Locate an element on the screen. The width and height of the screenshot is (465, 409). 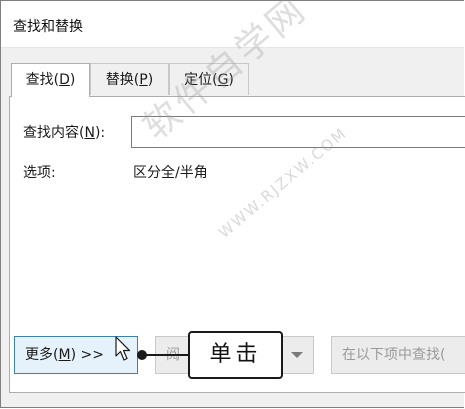
dropdown-caret-icon is located at coordinates (297, 355).